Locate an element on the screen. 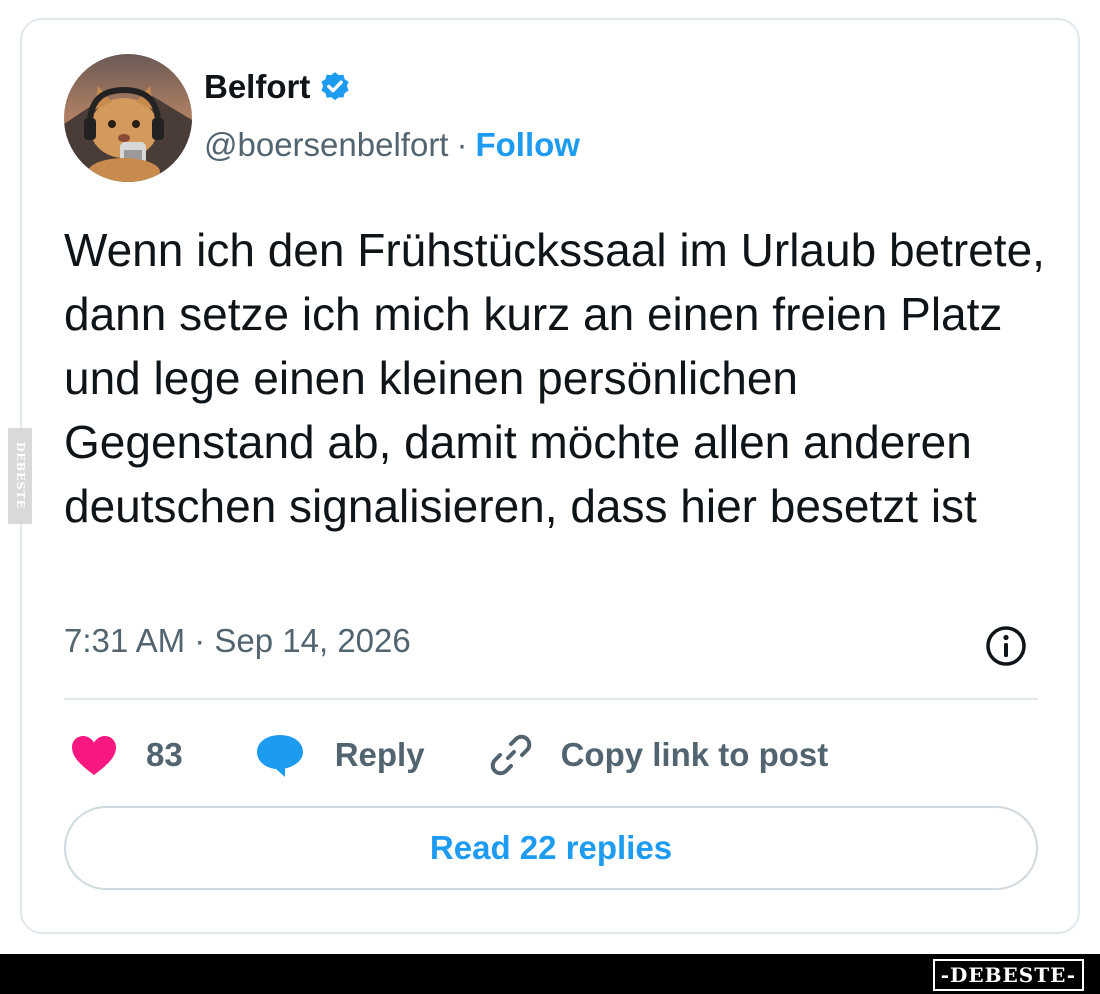  avatar-cat-image is located at coordinates (128, 118).